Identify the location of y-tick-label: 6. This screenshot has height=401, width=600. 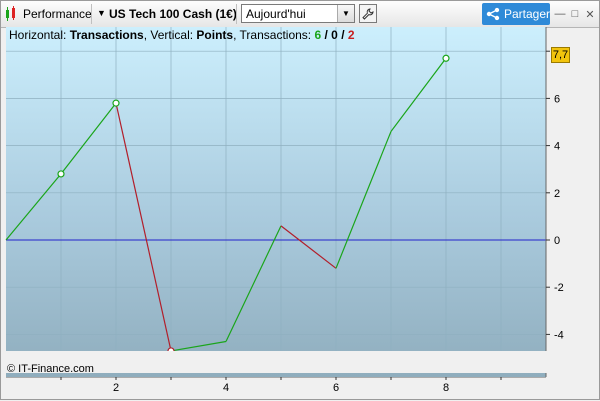
(557, 99).